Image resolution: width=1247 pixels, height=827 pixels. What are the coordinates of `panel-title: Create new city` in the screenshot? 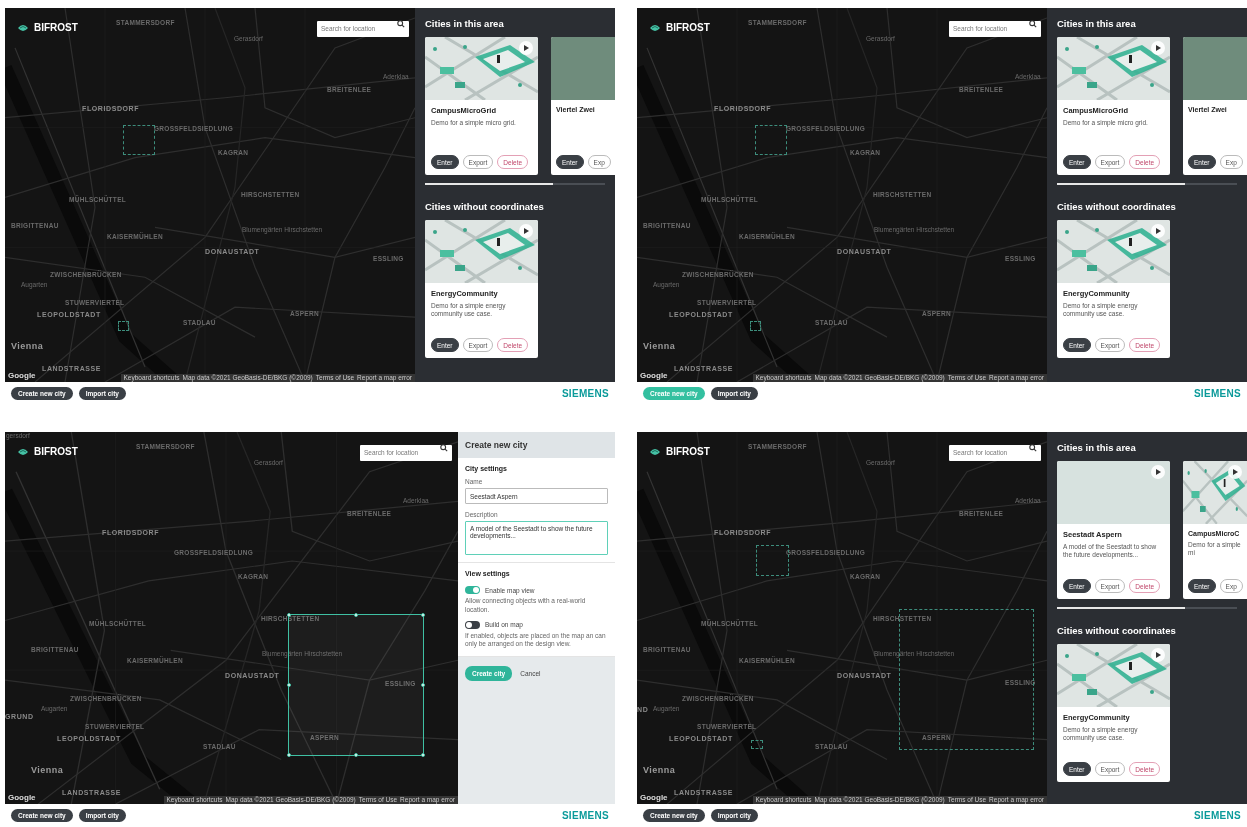 It's located at (536, 445).